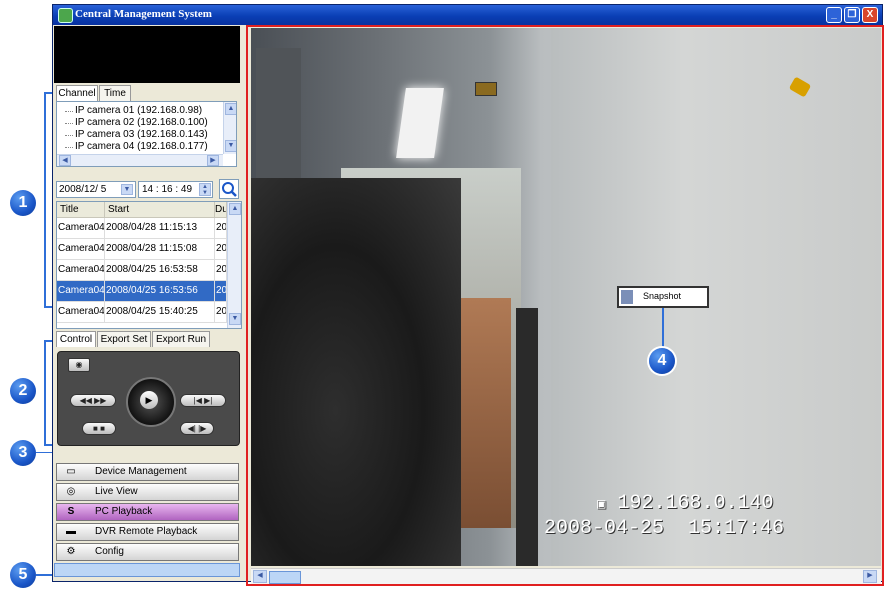 The width and height of the screenshot is (887, 600). Describe the element at coordinates (23, 203) in the screenshot. I see `callout-1-badge: 1` at that location.